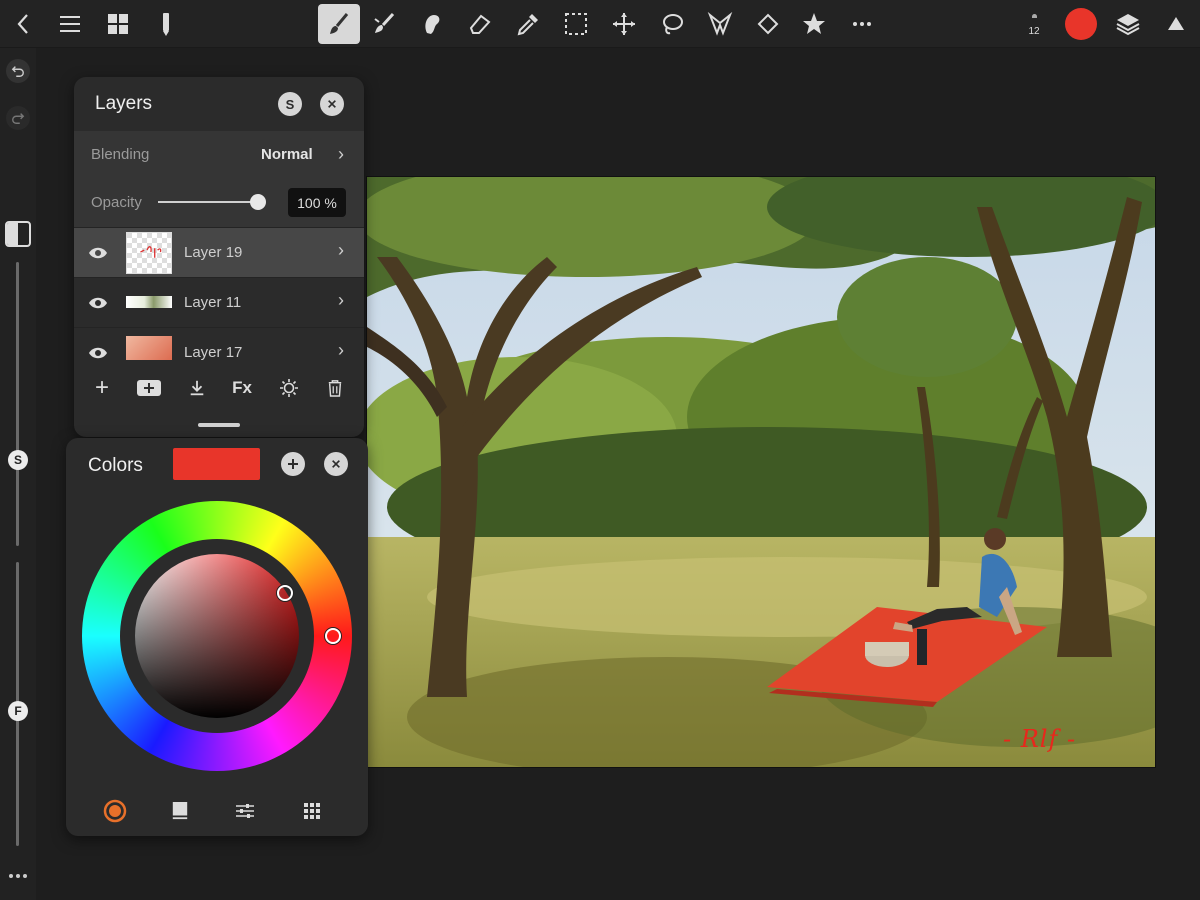 This screenshot has width=1200, height=900. Describe the element at coordinates (1128, 24) in the screenshot. I see `layers-stack-icon` at that location.